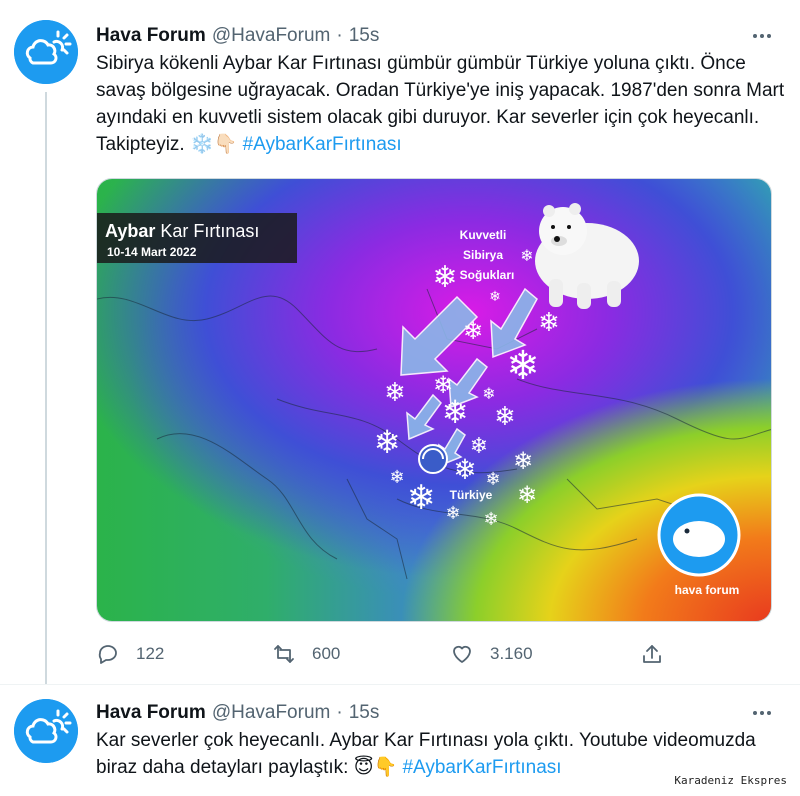  Describe the element at coordinates (511, 653) in the screenshot. I see `like-count: 3.160` at that location.